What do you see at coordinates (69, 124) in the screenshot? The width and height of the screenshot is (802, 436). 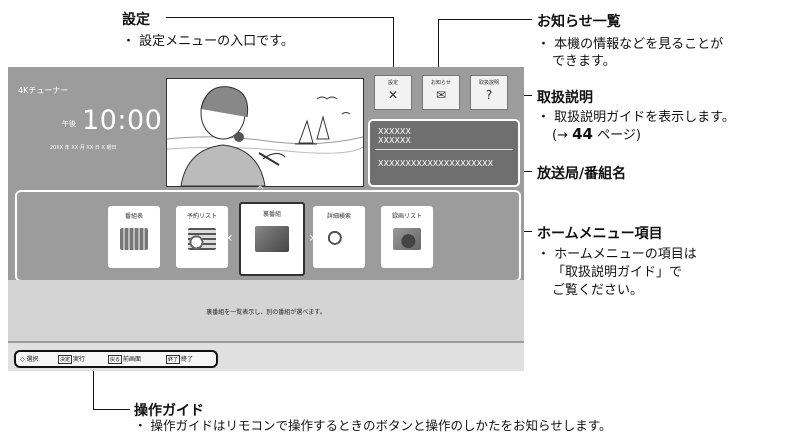 I see `time-ampm: 午後` at bounding box center [69, 124].